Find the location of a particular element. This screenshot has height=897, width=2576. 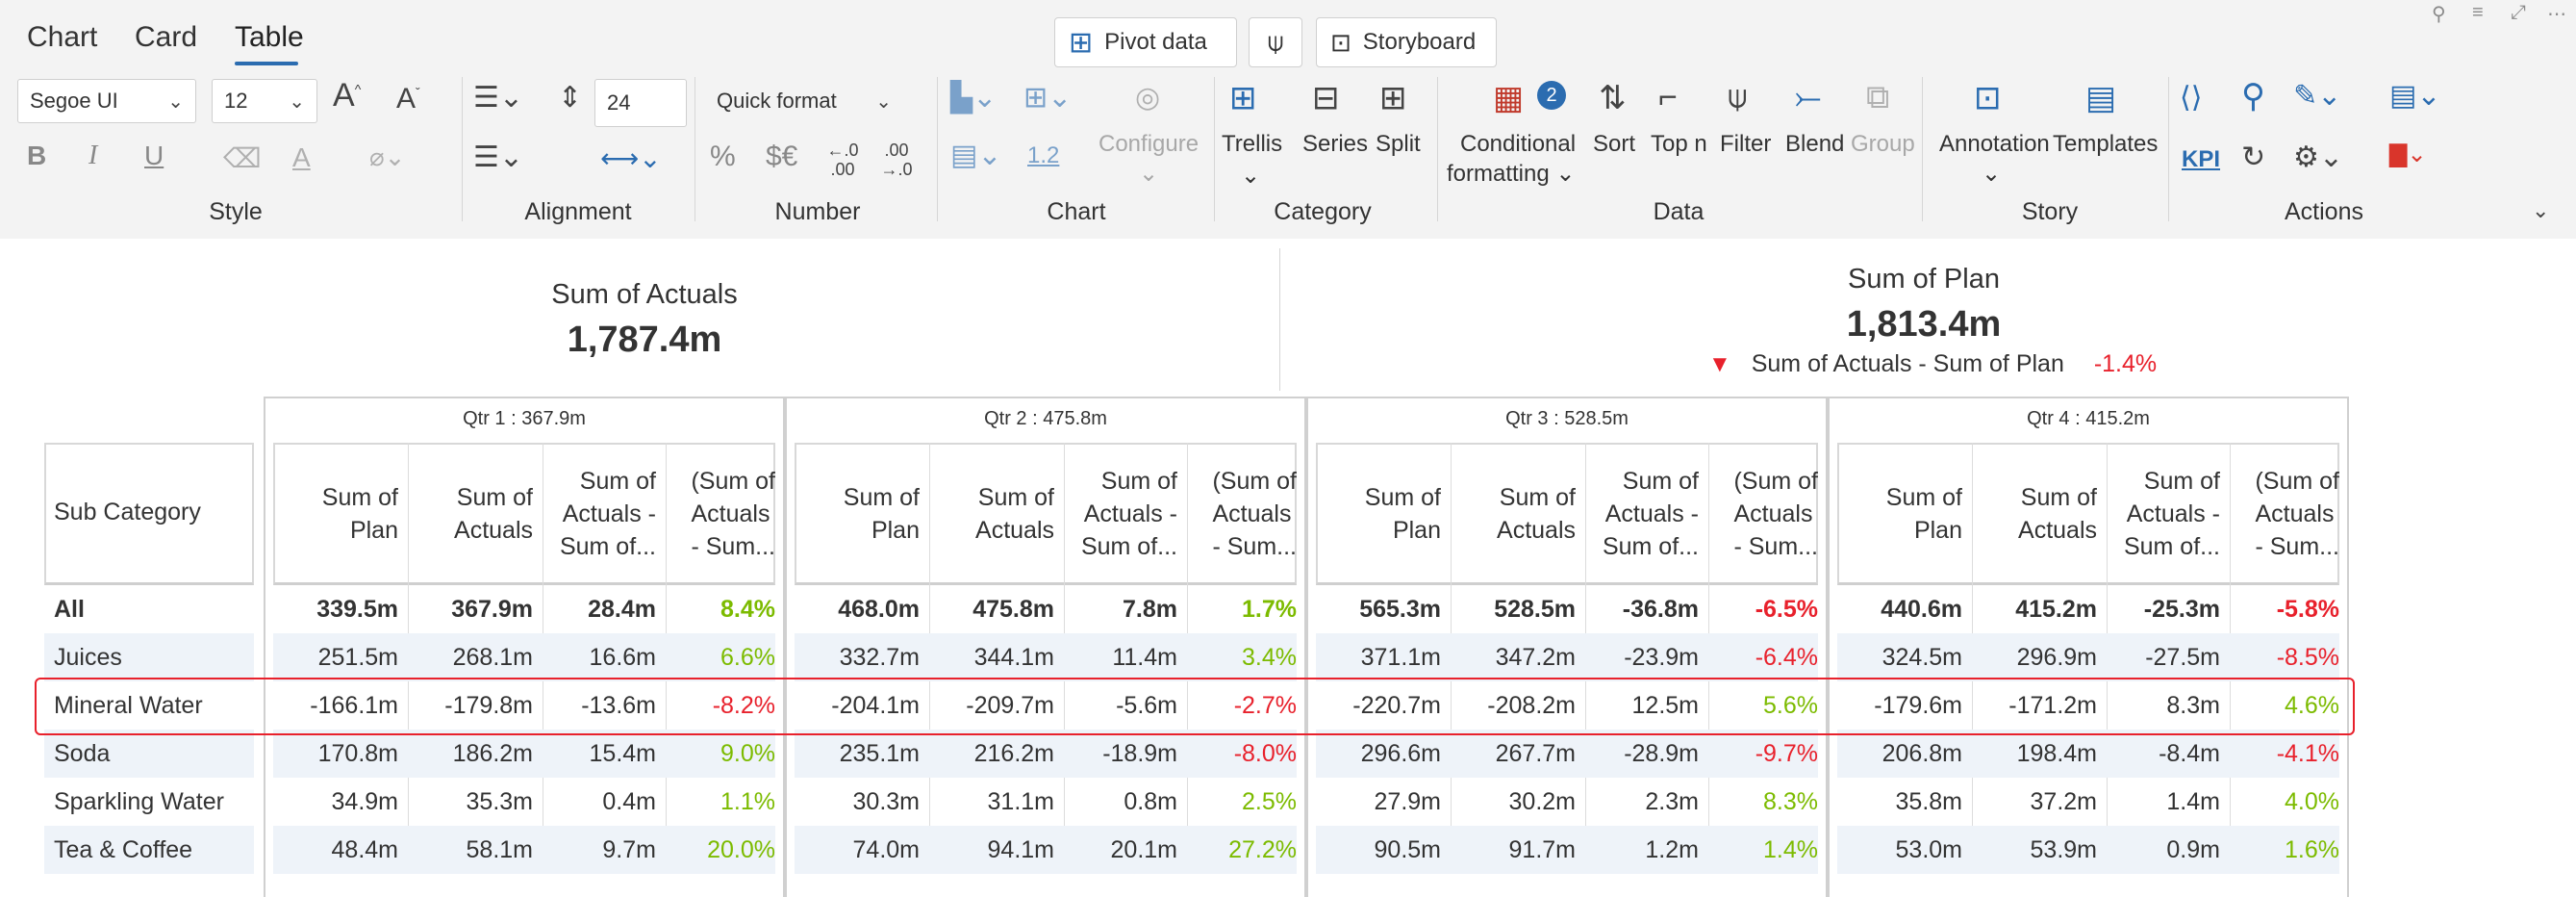

table-cell: 27.2% is located at coordinates (1247, 850).